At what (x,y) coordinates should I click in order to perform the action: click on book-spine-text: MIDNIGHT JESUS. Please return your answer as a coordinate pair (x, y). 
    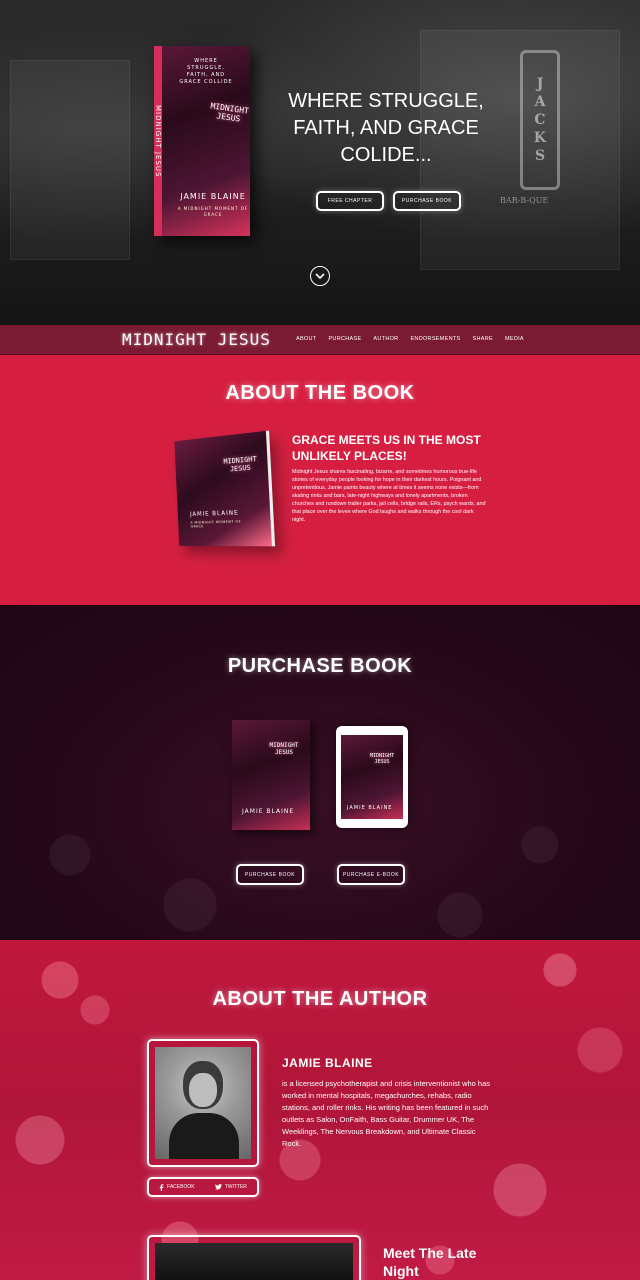
    Looking at the image, I should click on (158, 141).